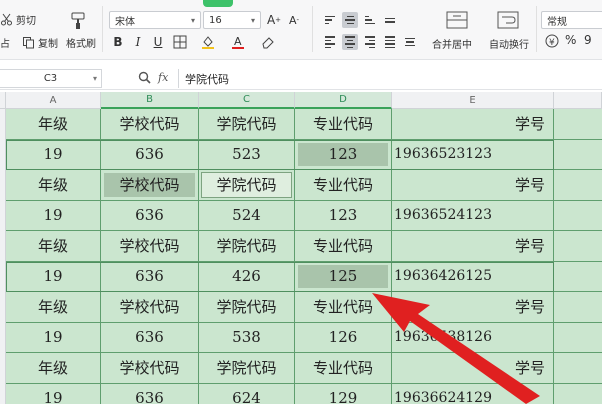 This screenshot has height=404, width=602. What do you see at coordinates (457, 20) in the screenshot?
I see `merge-center-icon` at bounding box center [457, 20].